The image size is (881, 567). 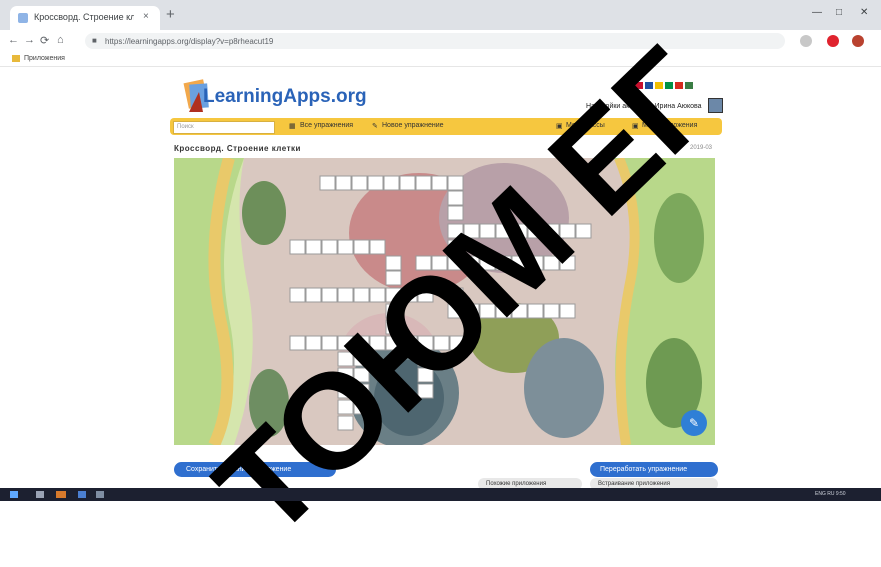 What do you see at coordinates (830, 494) in the screenshot?
I see `system-tray: ENG RU 9:50` at bounding box center [830, 494].